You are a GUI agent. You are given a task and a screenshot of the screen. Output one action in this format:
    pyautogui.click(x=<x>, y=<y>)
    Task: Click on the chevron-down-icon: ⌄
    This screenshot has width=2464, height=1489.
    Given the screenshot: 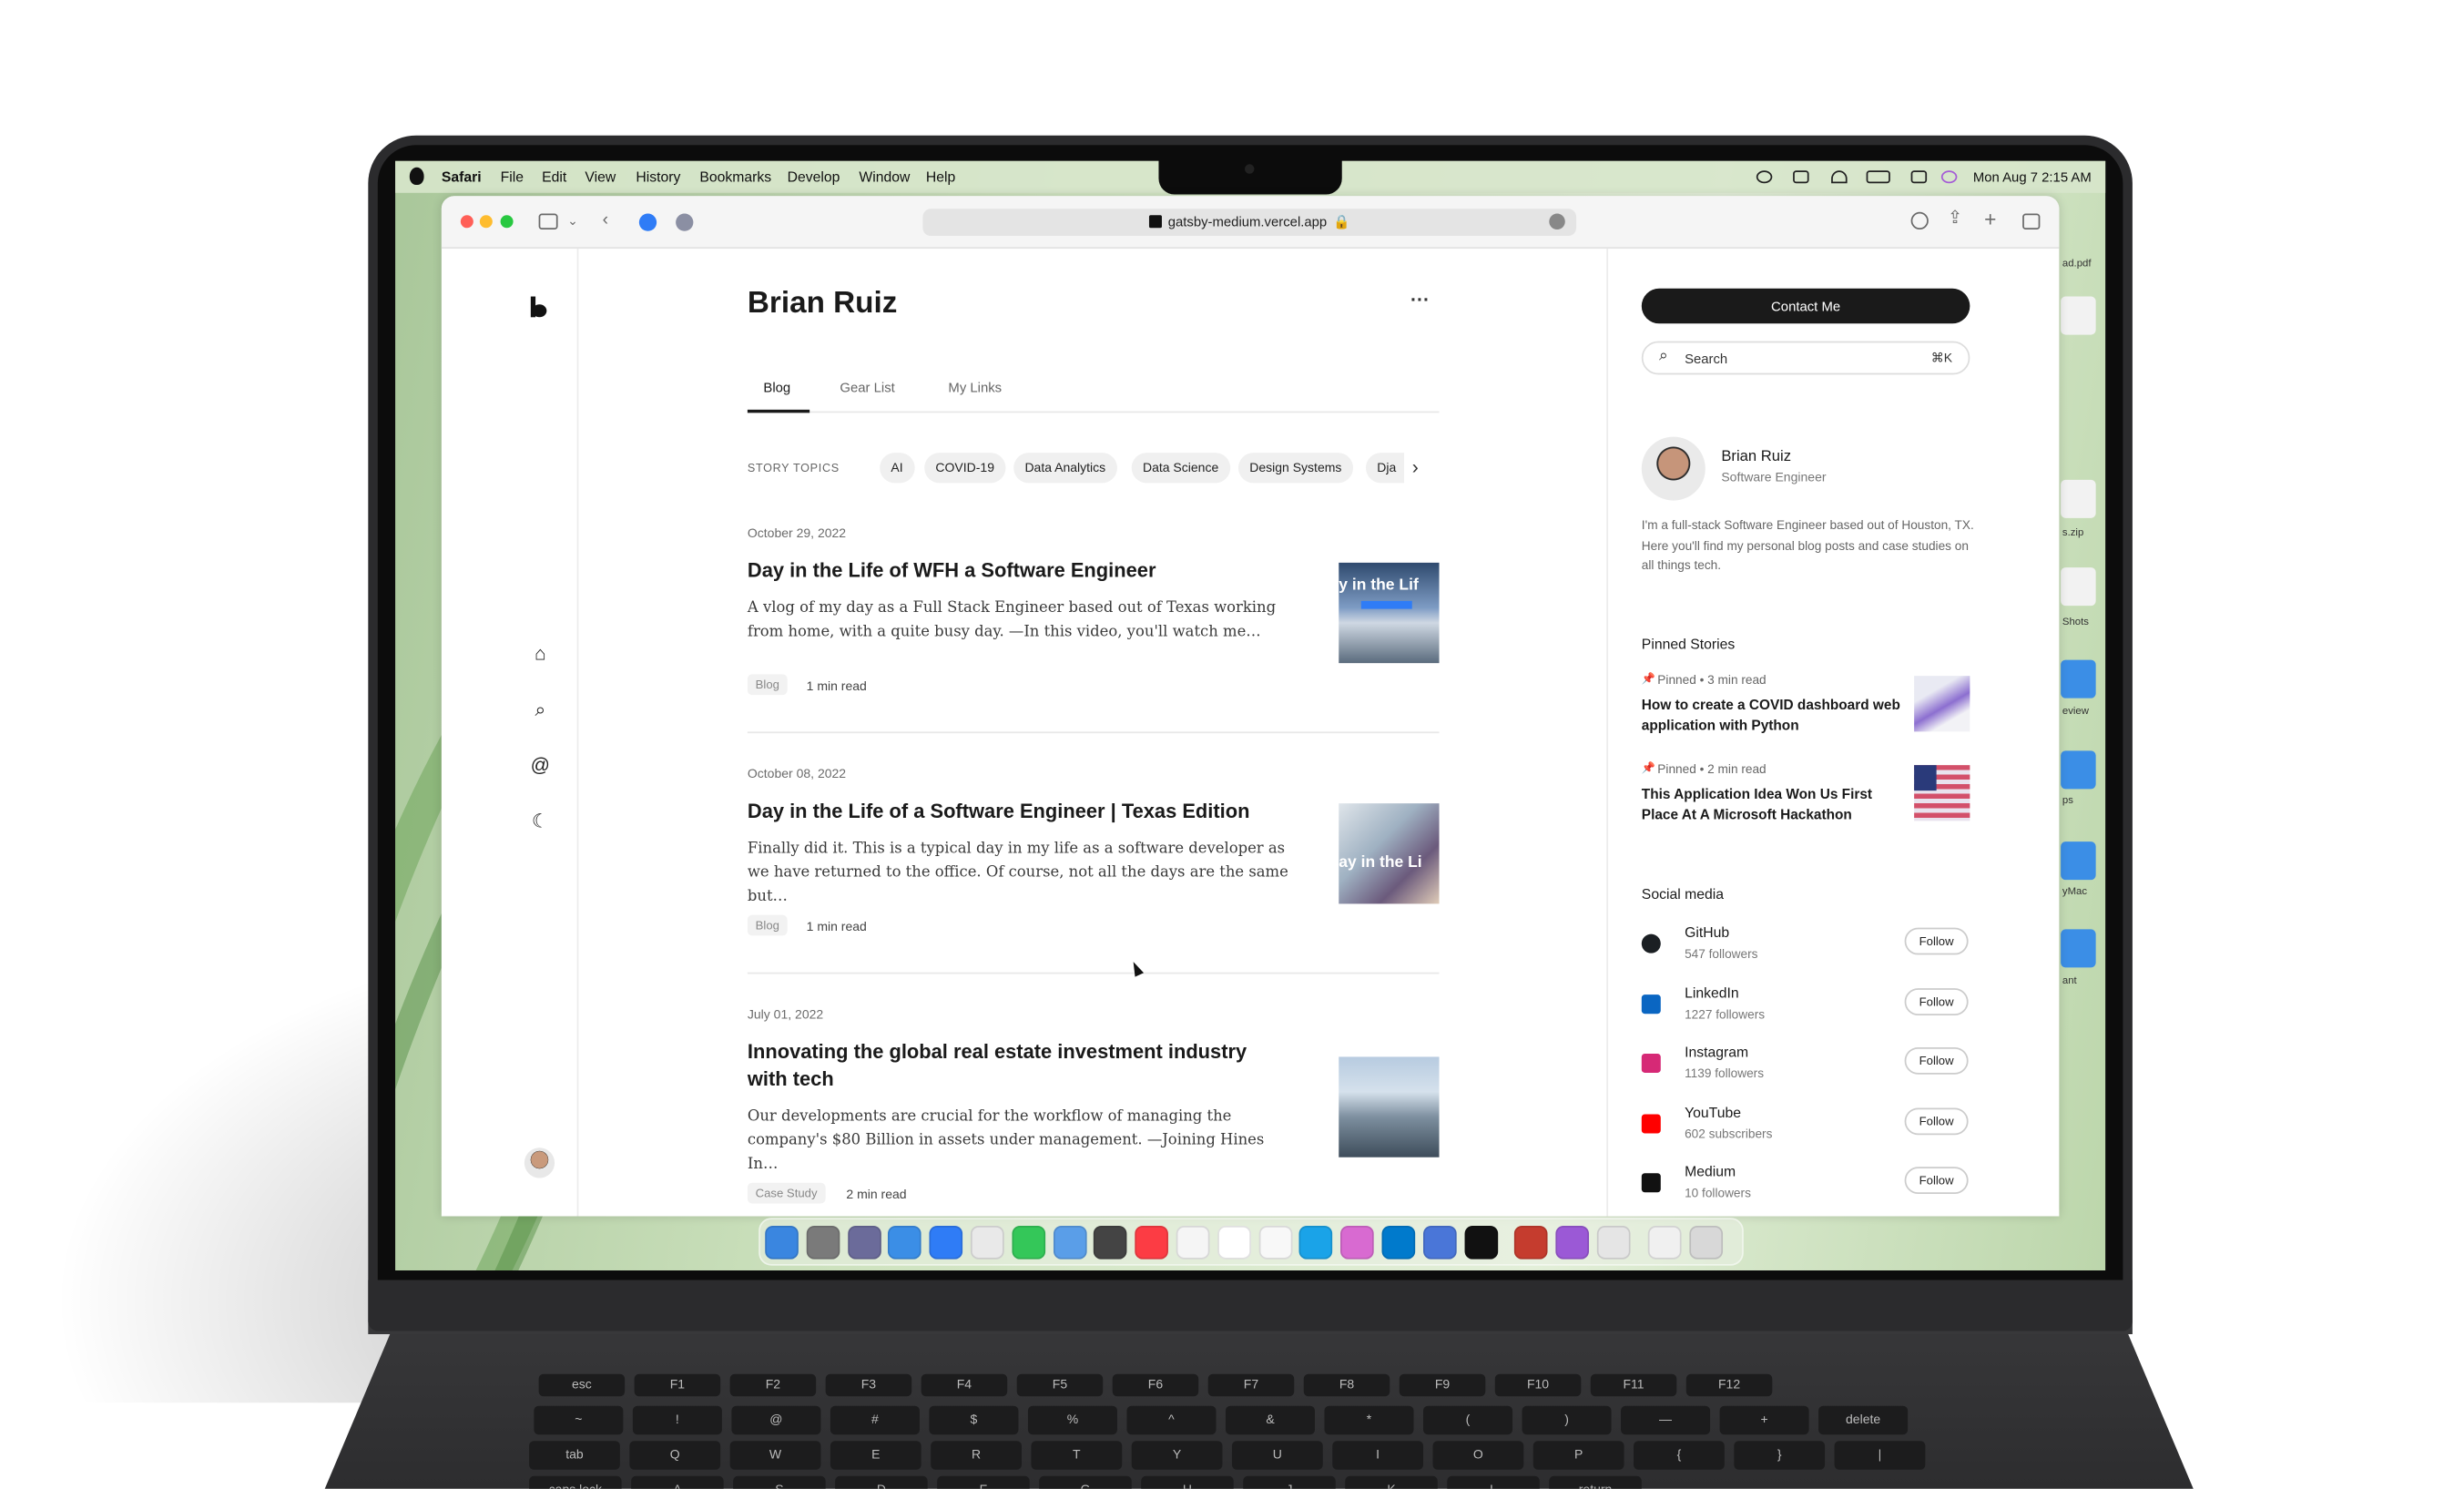 What is the action you would take?
    pyautogui.click(x=573, y=221)
    